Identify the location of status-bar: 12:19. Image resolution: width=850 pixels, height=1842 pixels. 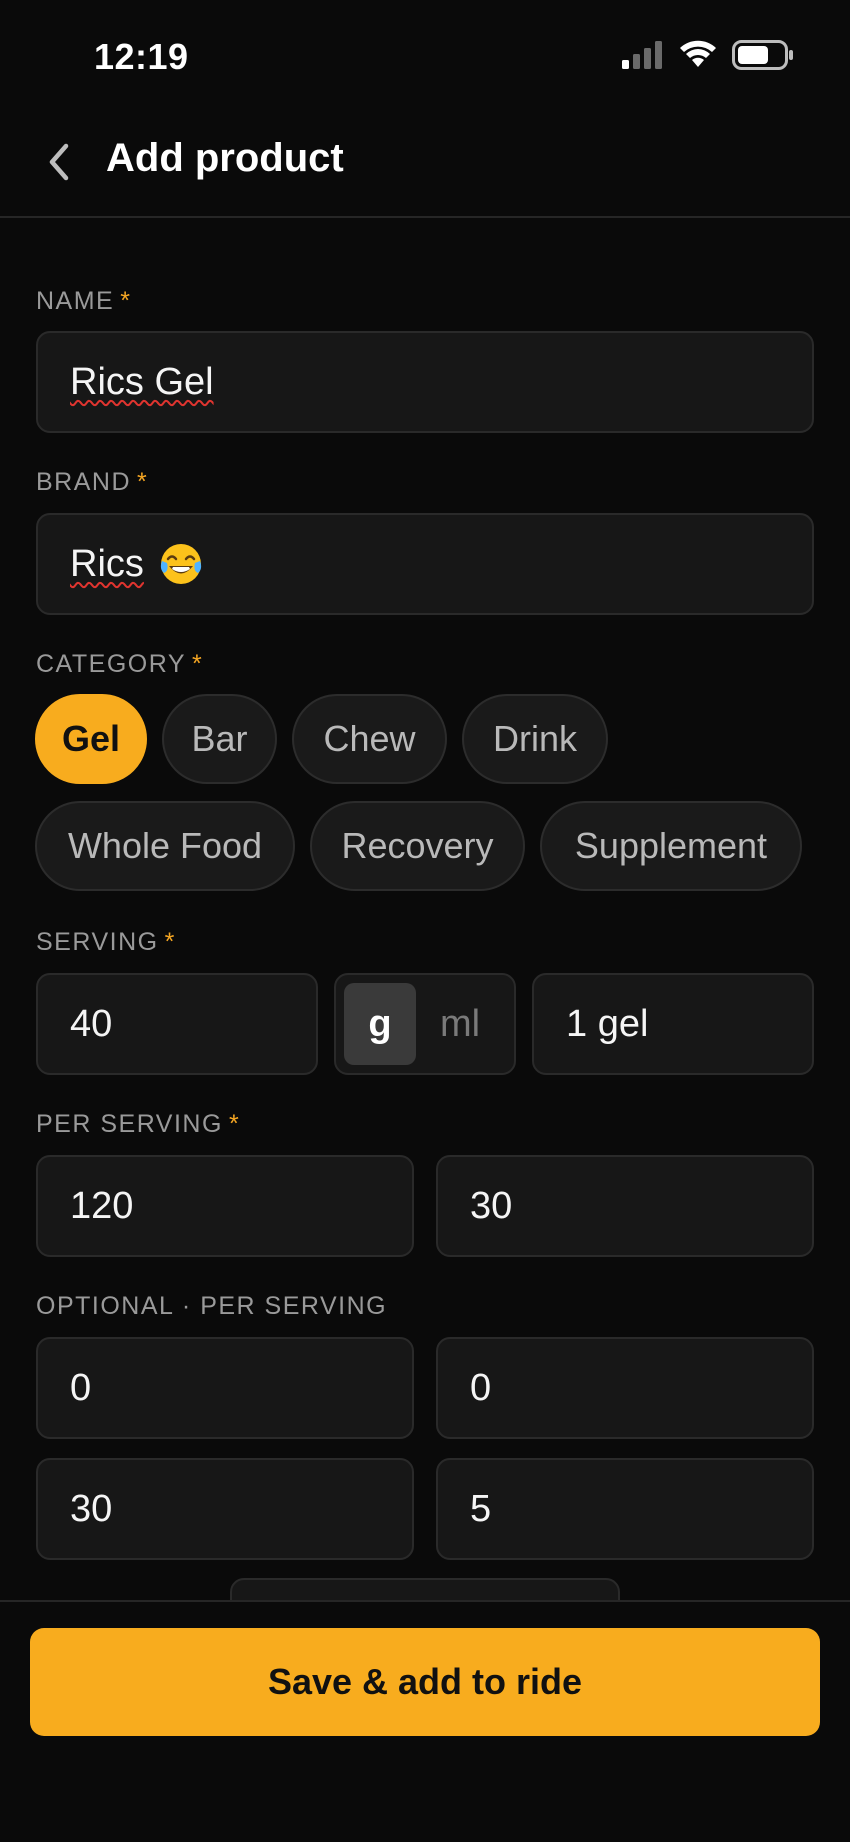
(425, 55).